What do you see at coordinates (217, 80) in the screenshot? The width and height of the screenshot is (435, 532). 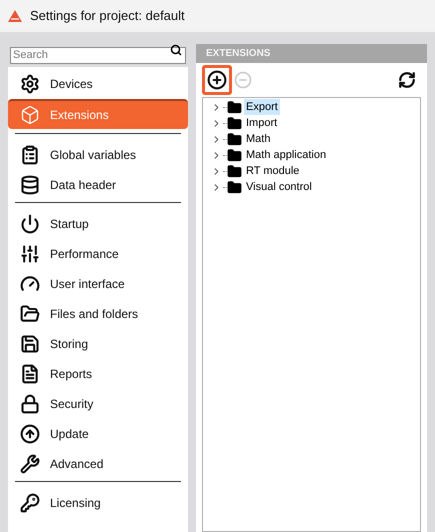 I see `add-button` at bounding box center [217, 80].